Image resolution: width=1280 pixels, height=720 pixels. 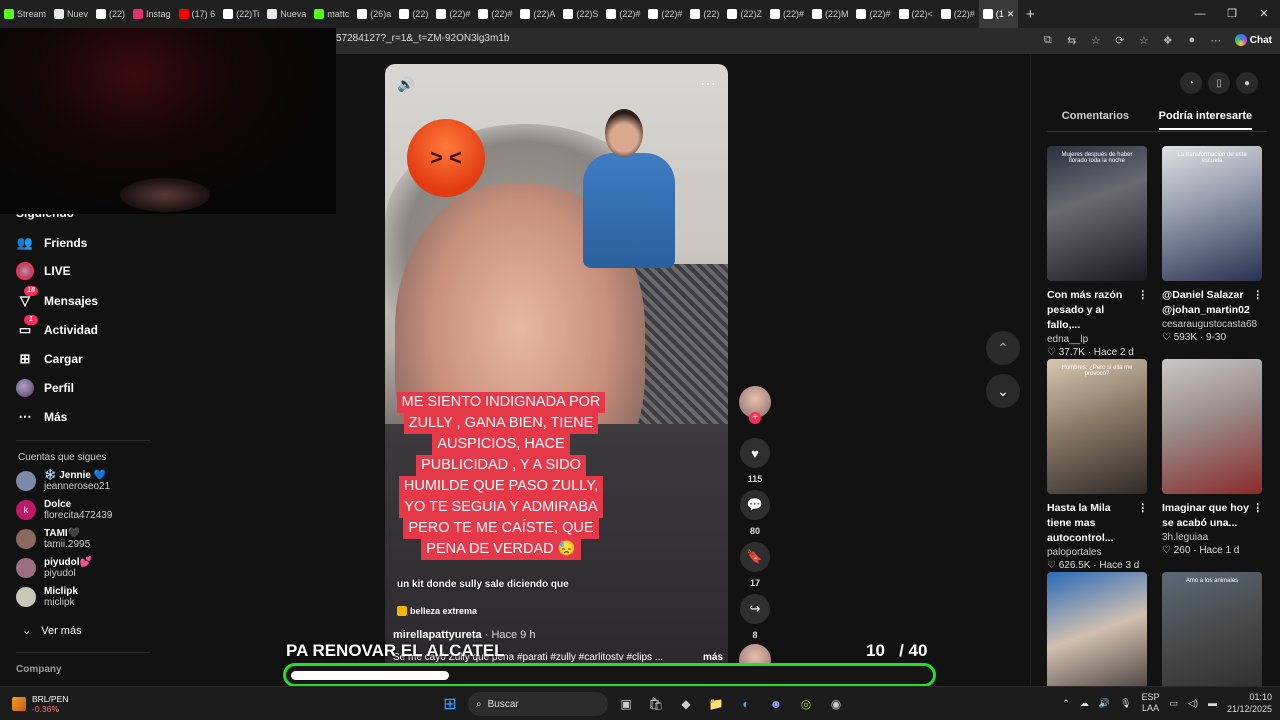 What do you see at coordinates (42, 417) in the screenshot?
I see `sidebar-item-mas: ⋯ Más` at bounding box center [42, 417].